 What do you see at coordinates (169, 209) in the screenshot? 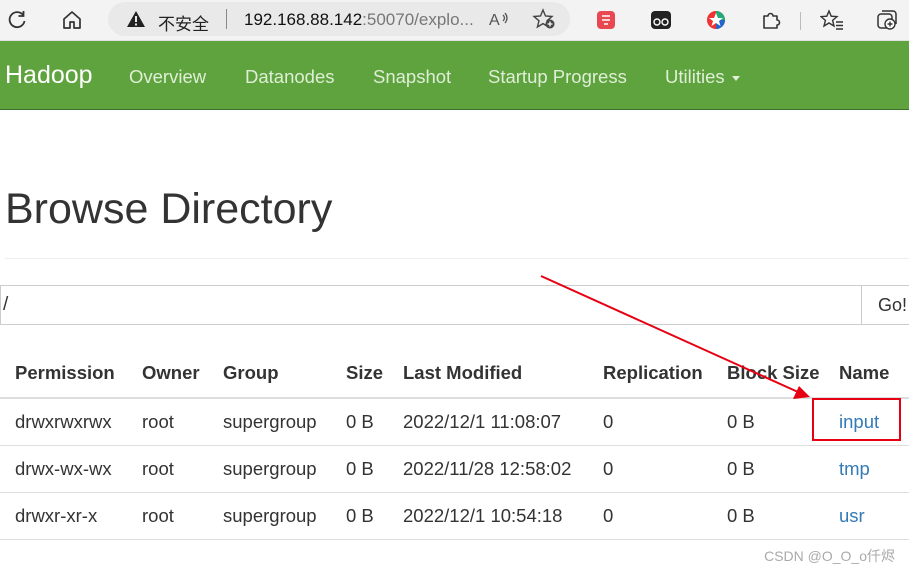
I see `page-title: Browse Directory` at bounding box center [169, 209].